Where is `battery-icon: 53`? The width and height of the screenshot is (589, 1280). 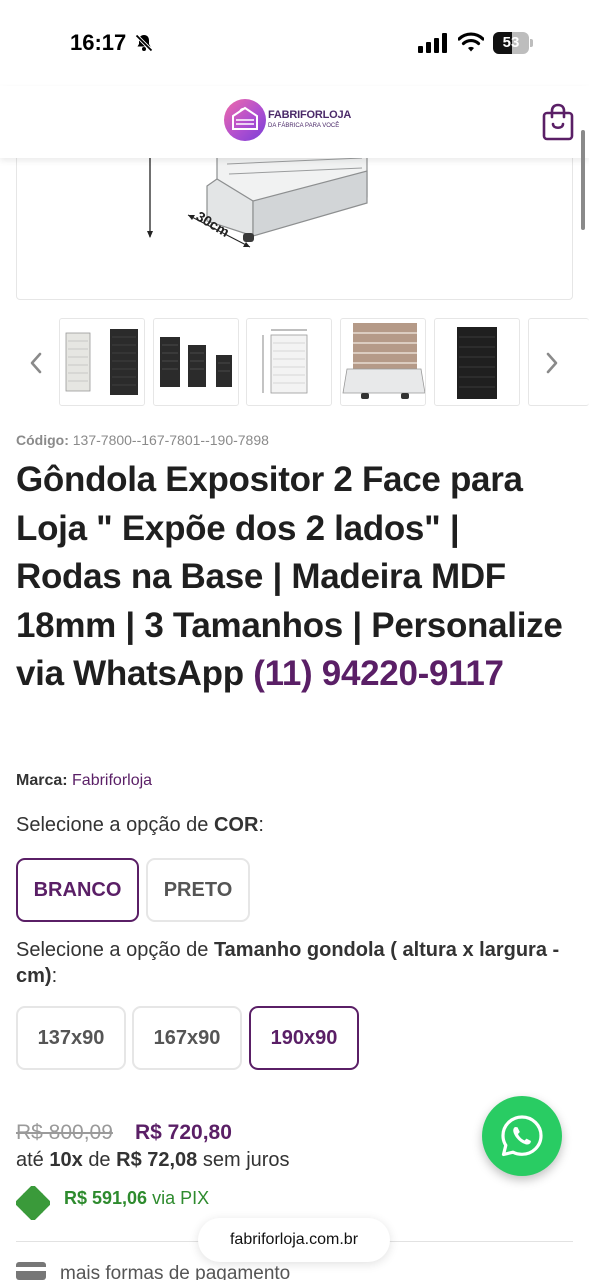
battery-icon: 53 is located at coordinates (513, 43).